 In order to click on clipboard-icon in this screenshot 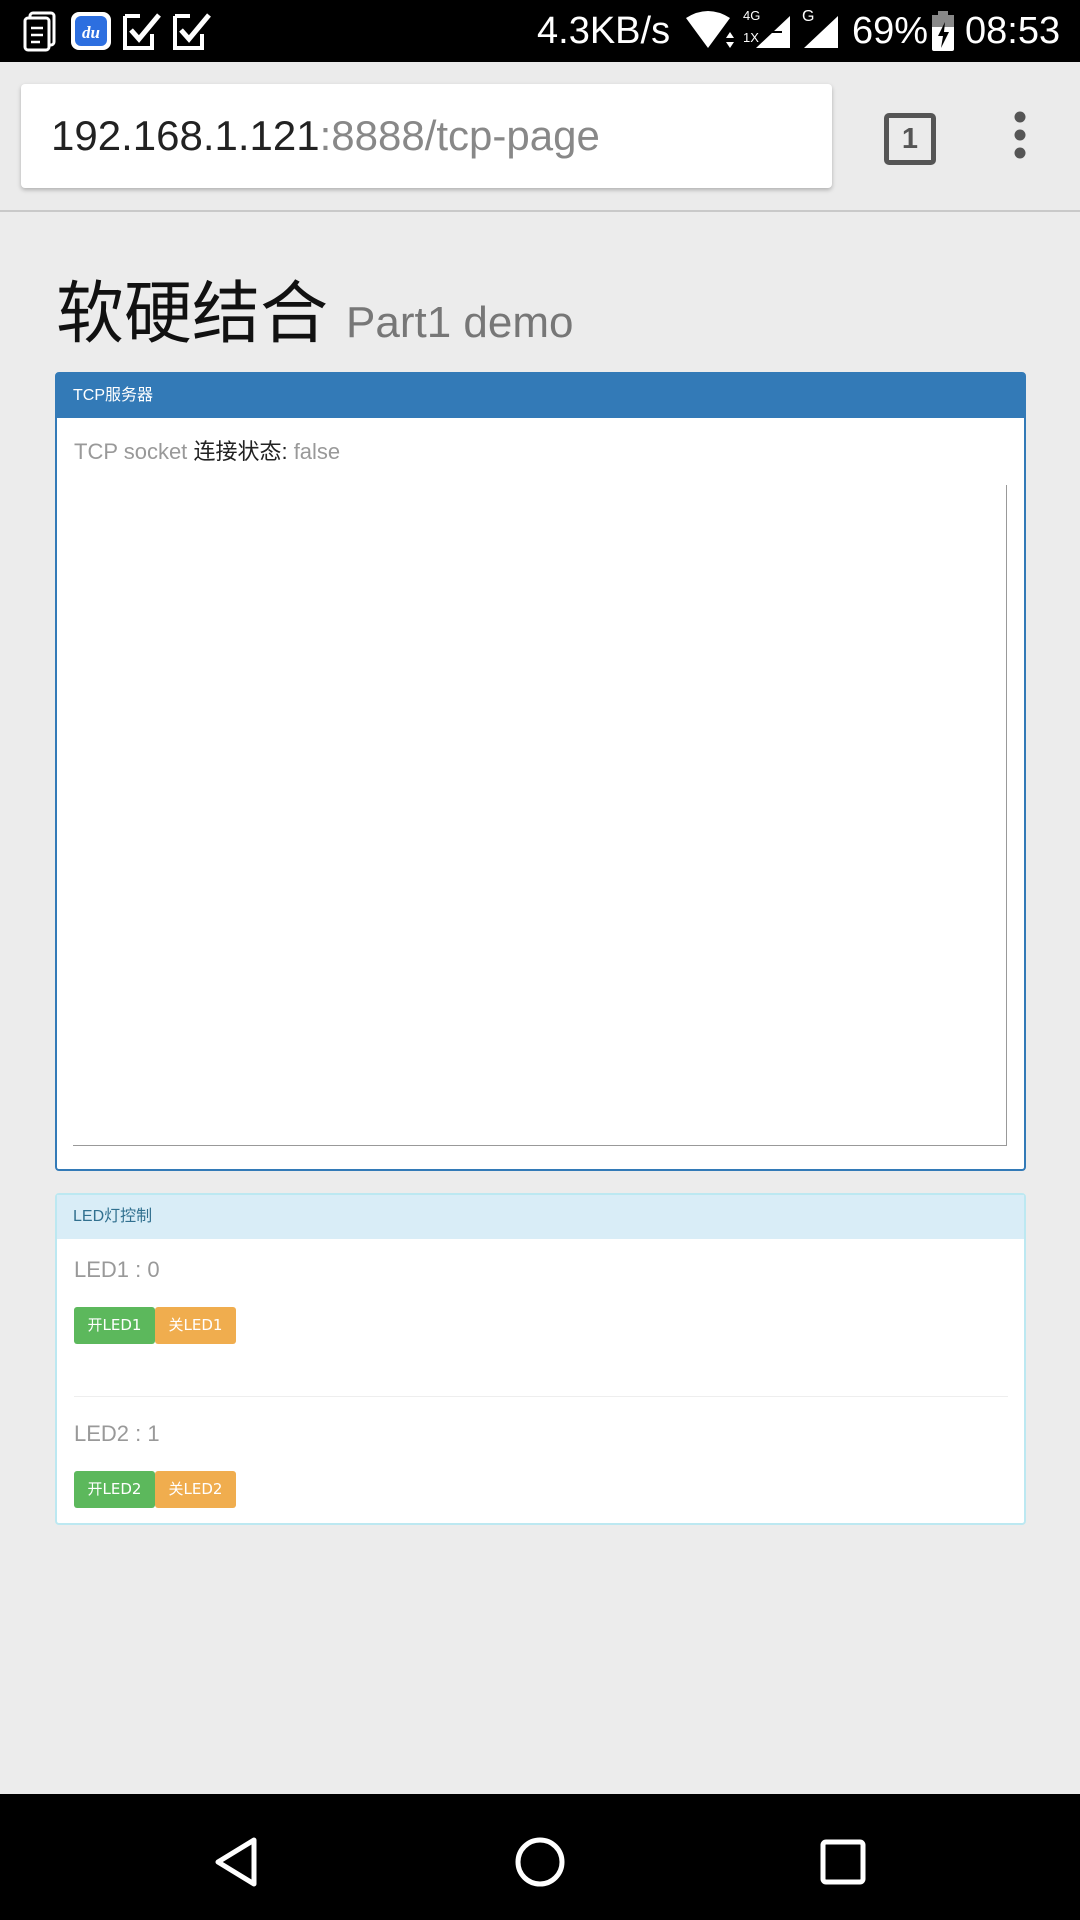, I will do `click(39, 31)`.